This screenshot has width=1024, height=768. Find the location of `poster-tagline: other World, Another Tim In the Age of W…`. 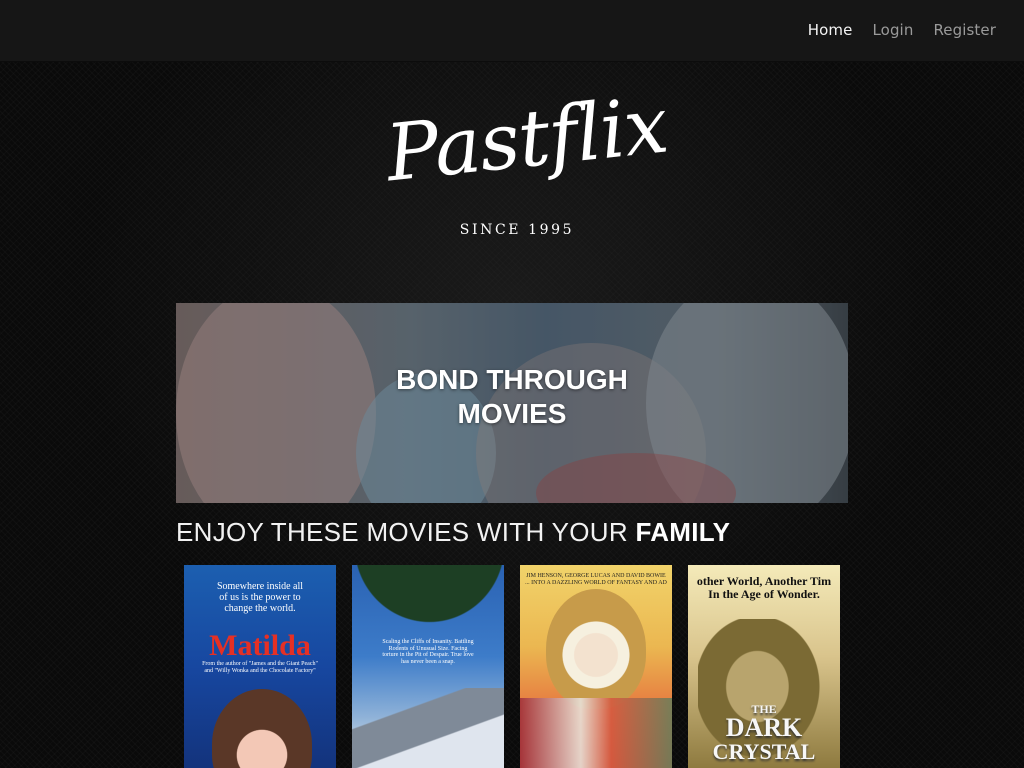

poster-tagline: other World, Another Tim In the Age of W… is located at coordinates (764, 588).